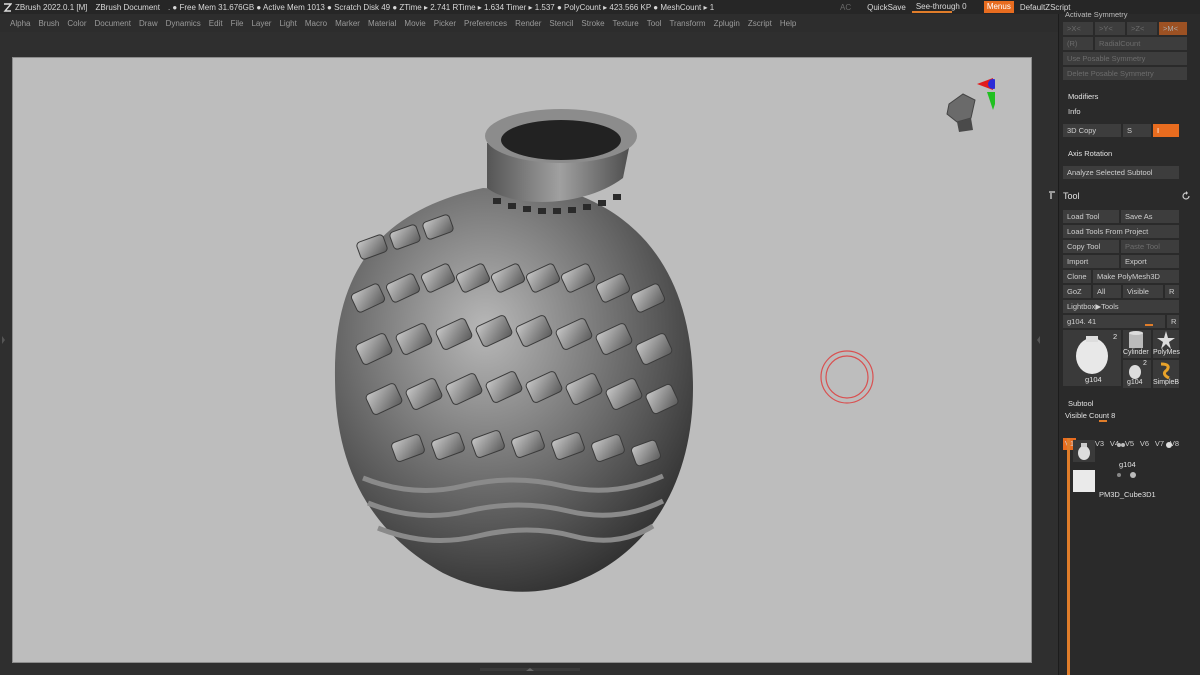 The image size is (1200, 675). I want to click on refresh-icon, so click(1186, 196).